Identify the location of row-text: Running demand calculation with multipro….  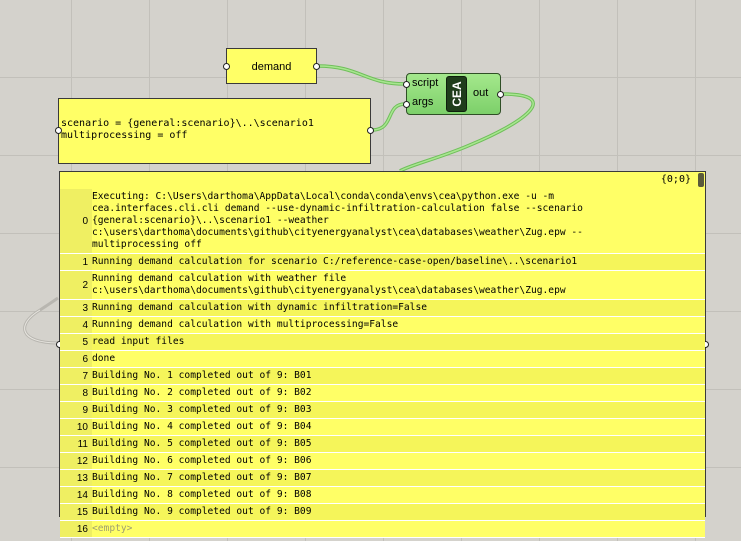
(245, 324).